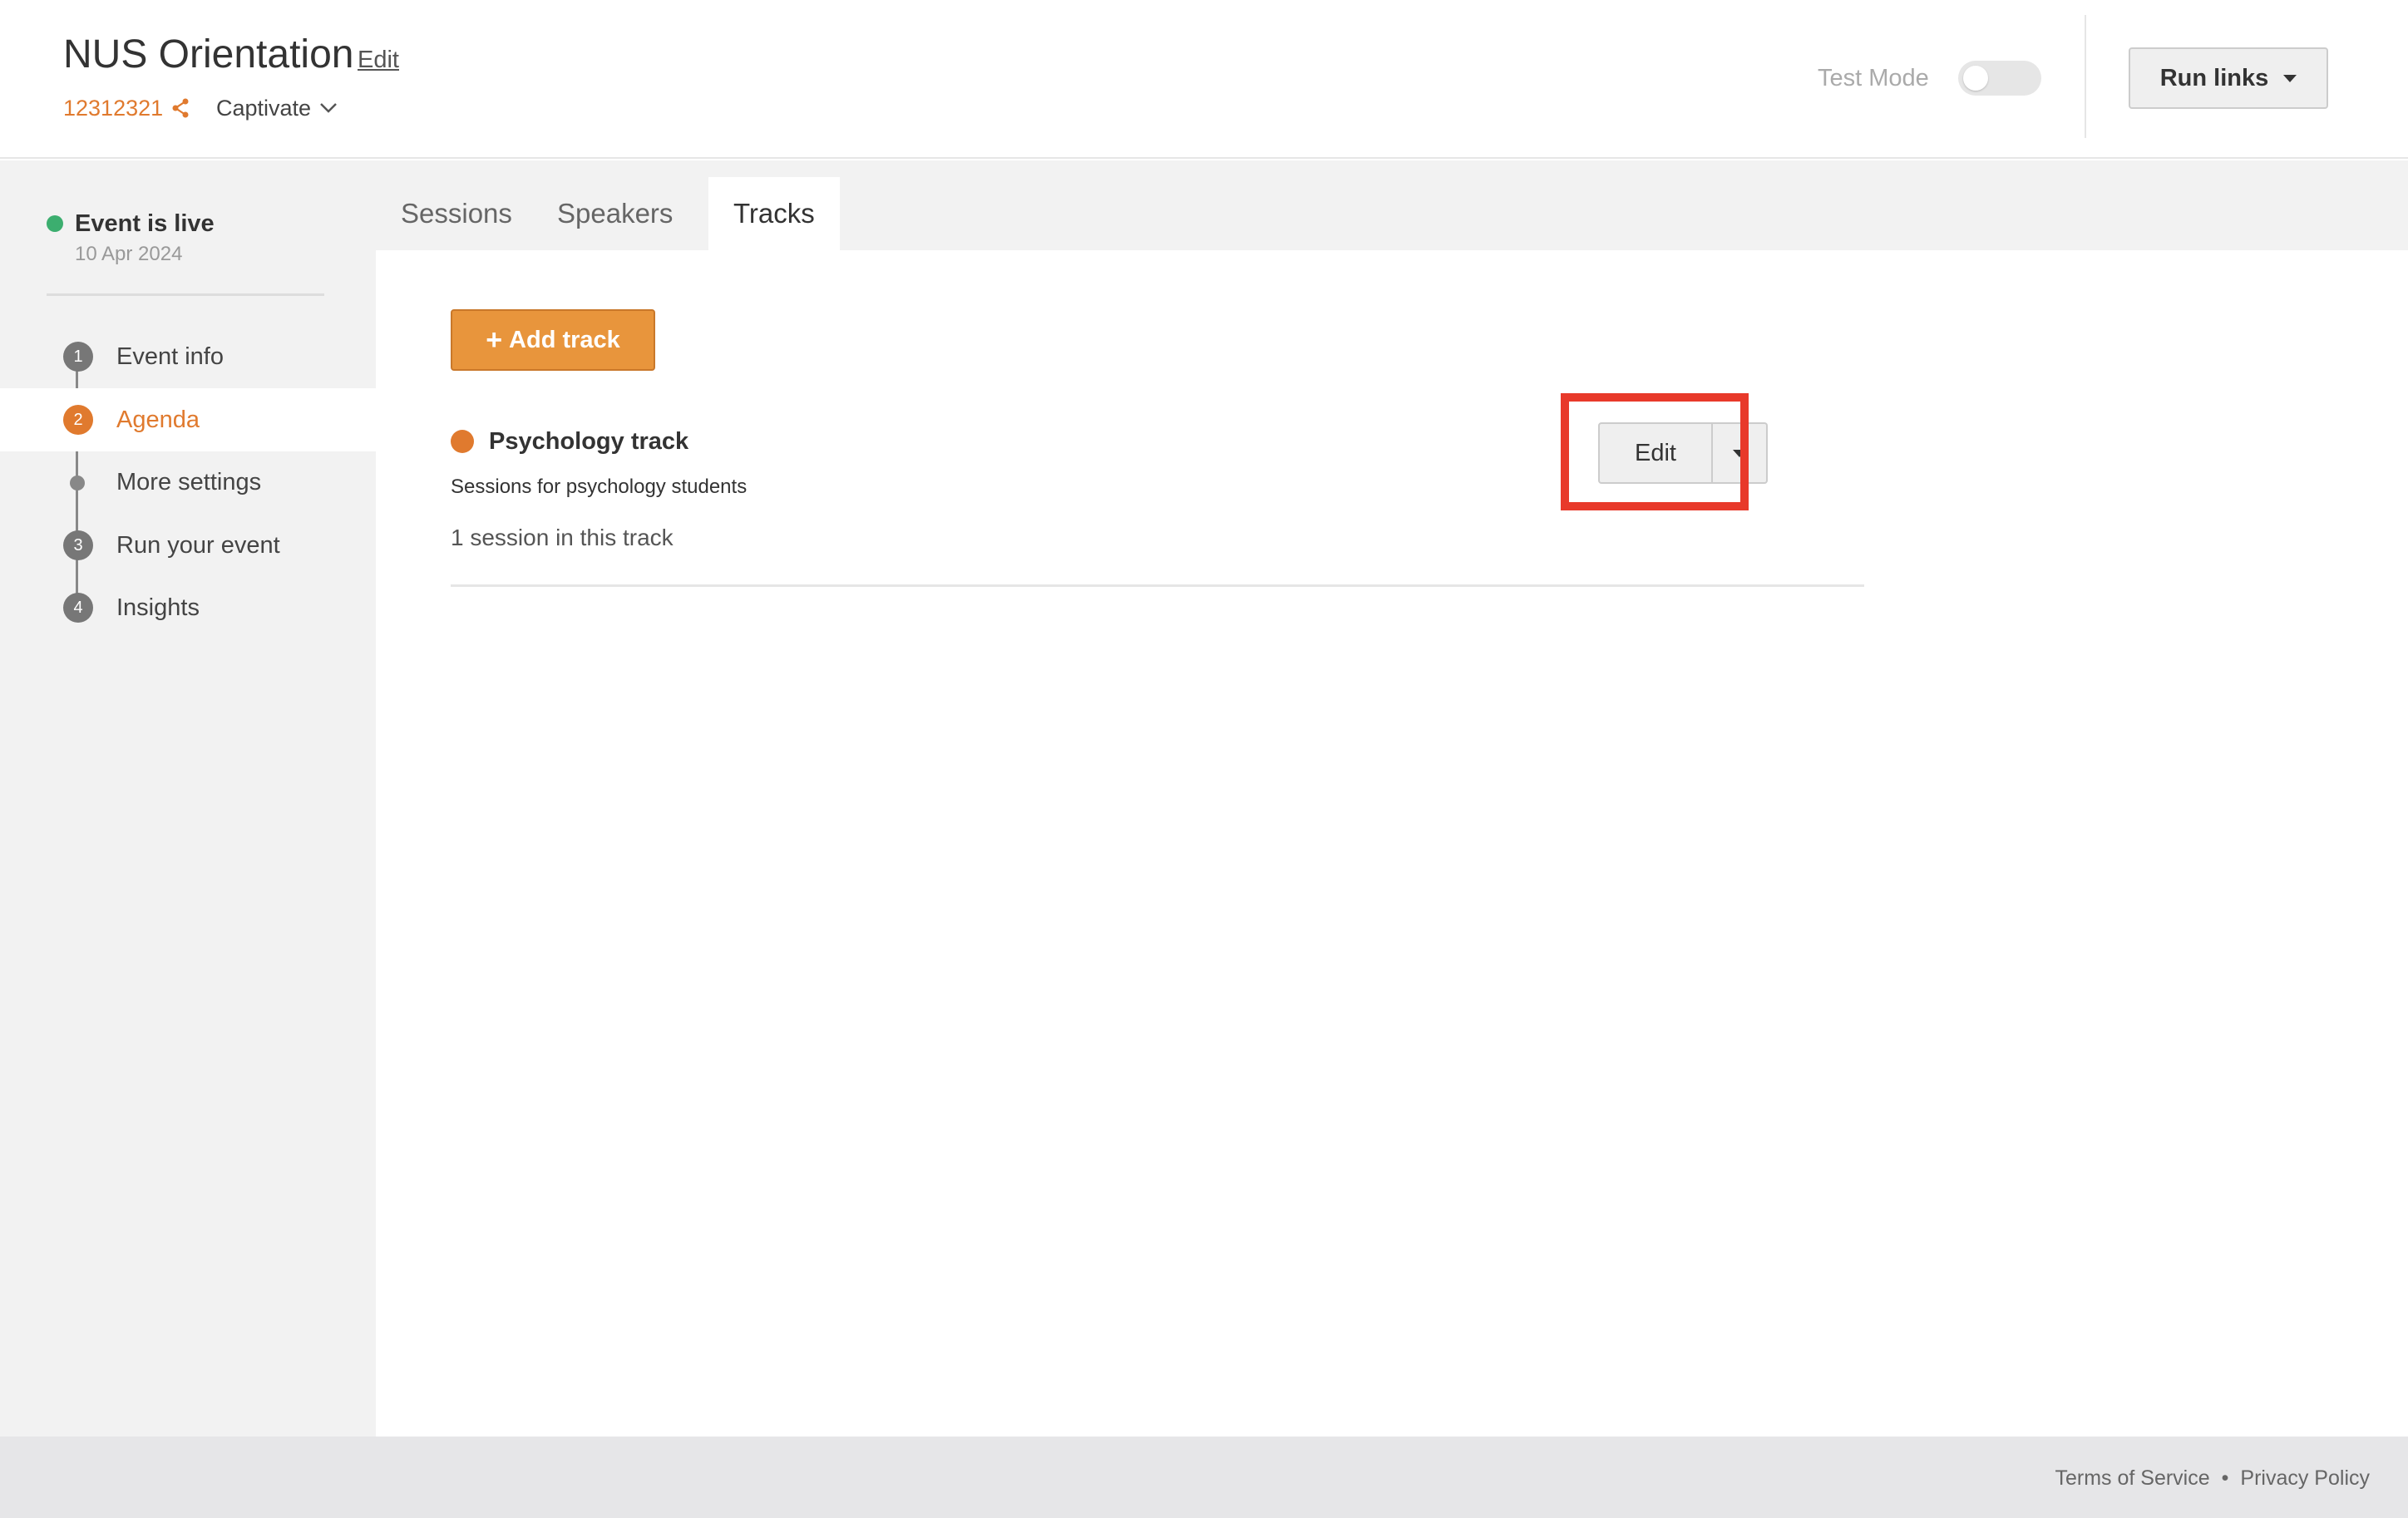 This screenshot has width=2408, height=1518. Describe the element at coordinates (1976, 78) in the screenshot. I see `toggle-knob` at that location.